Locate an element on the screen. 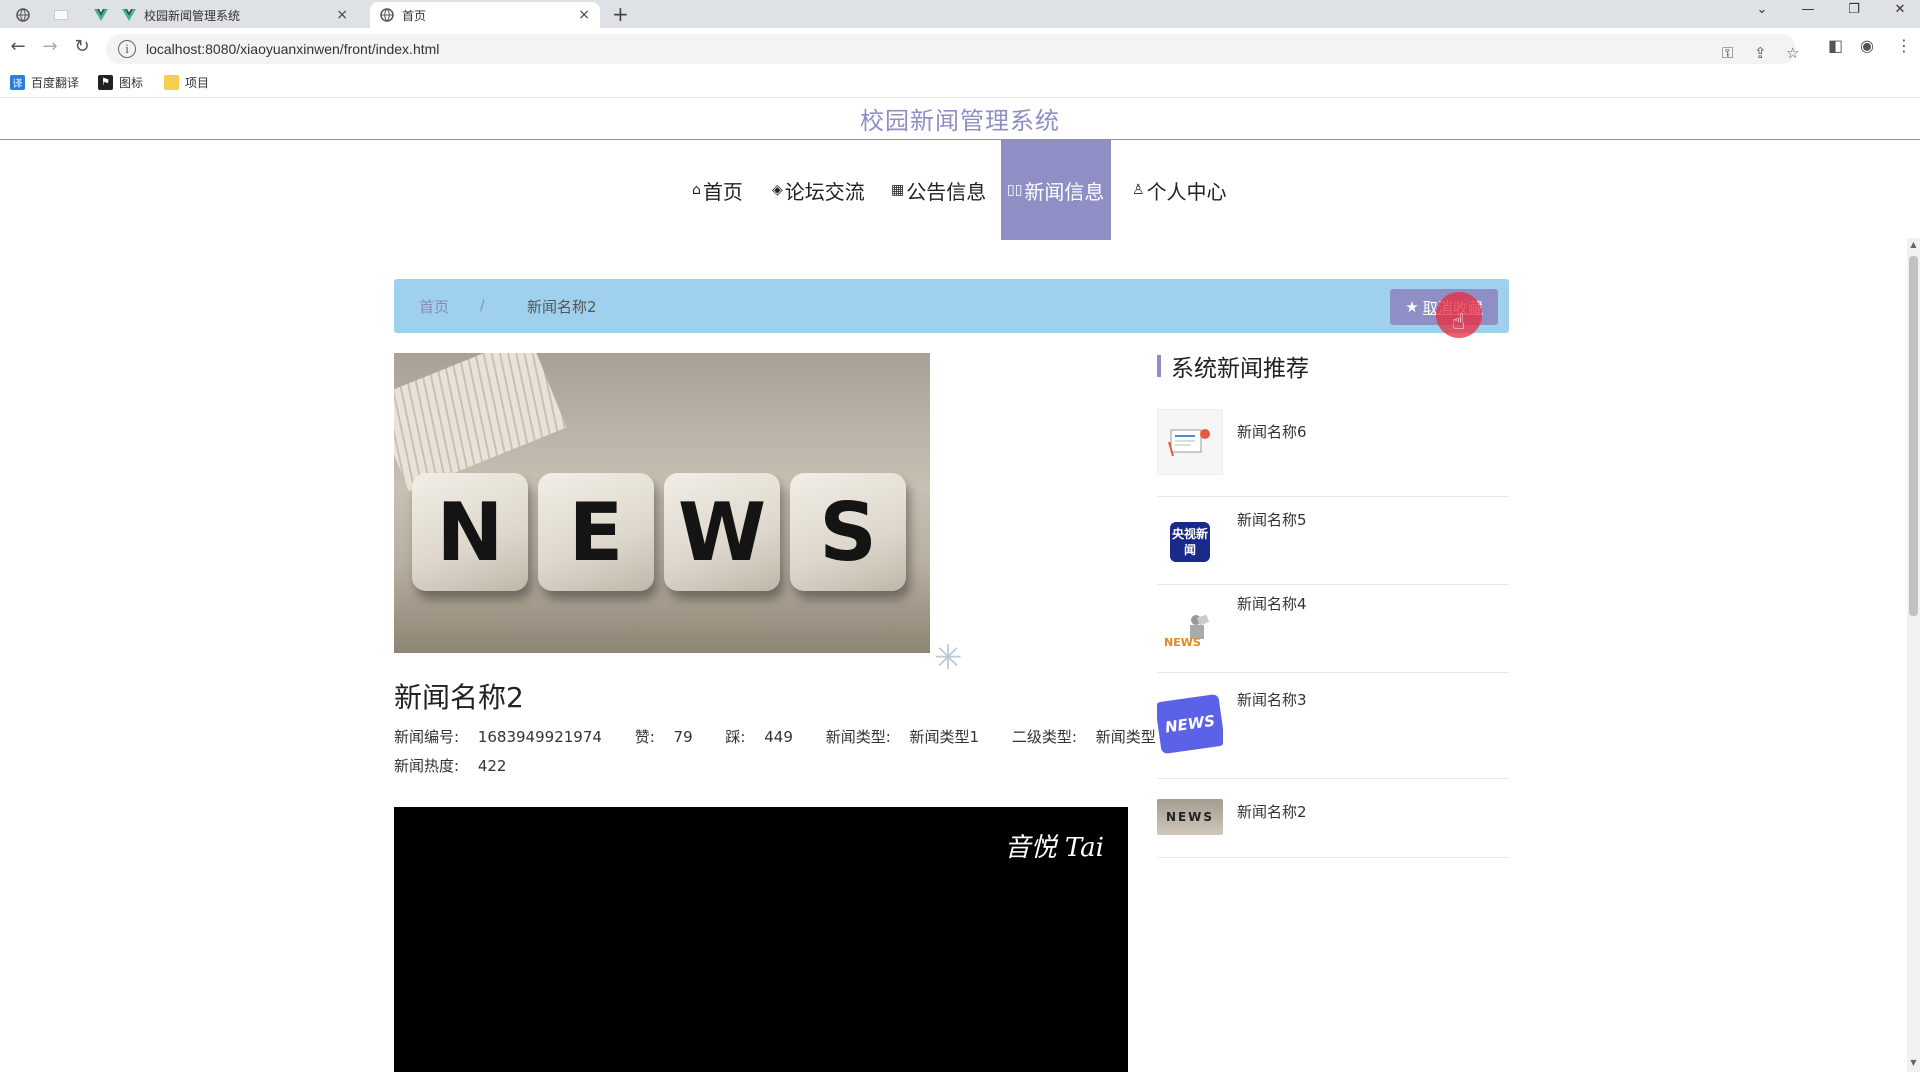 The width and height of the screenshot is (1920, 1072). article-title: 新闻名称2 is located at coordinates (459, 697).